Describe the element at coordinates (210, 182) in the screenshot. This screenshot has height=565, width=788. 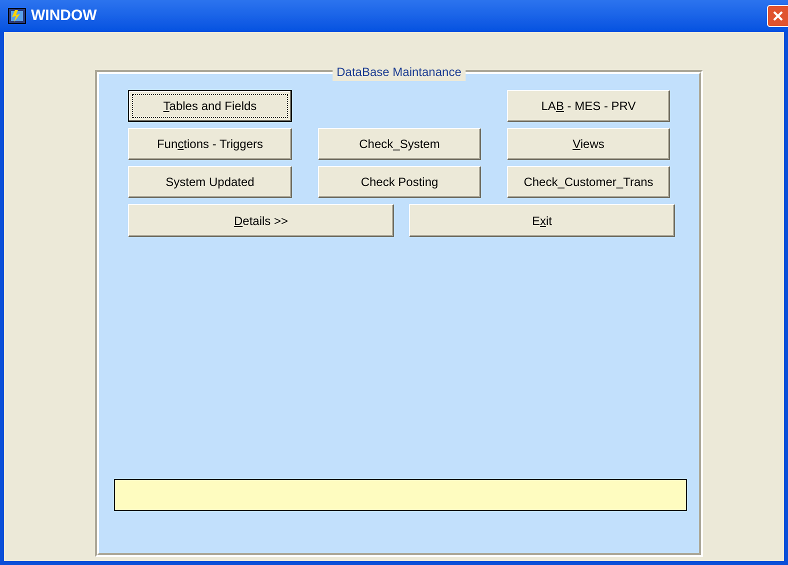
I see `command-button: System Updated` at that location.